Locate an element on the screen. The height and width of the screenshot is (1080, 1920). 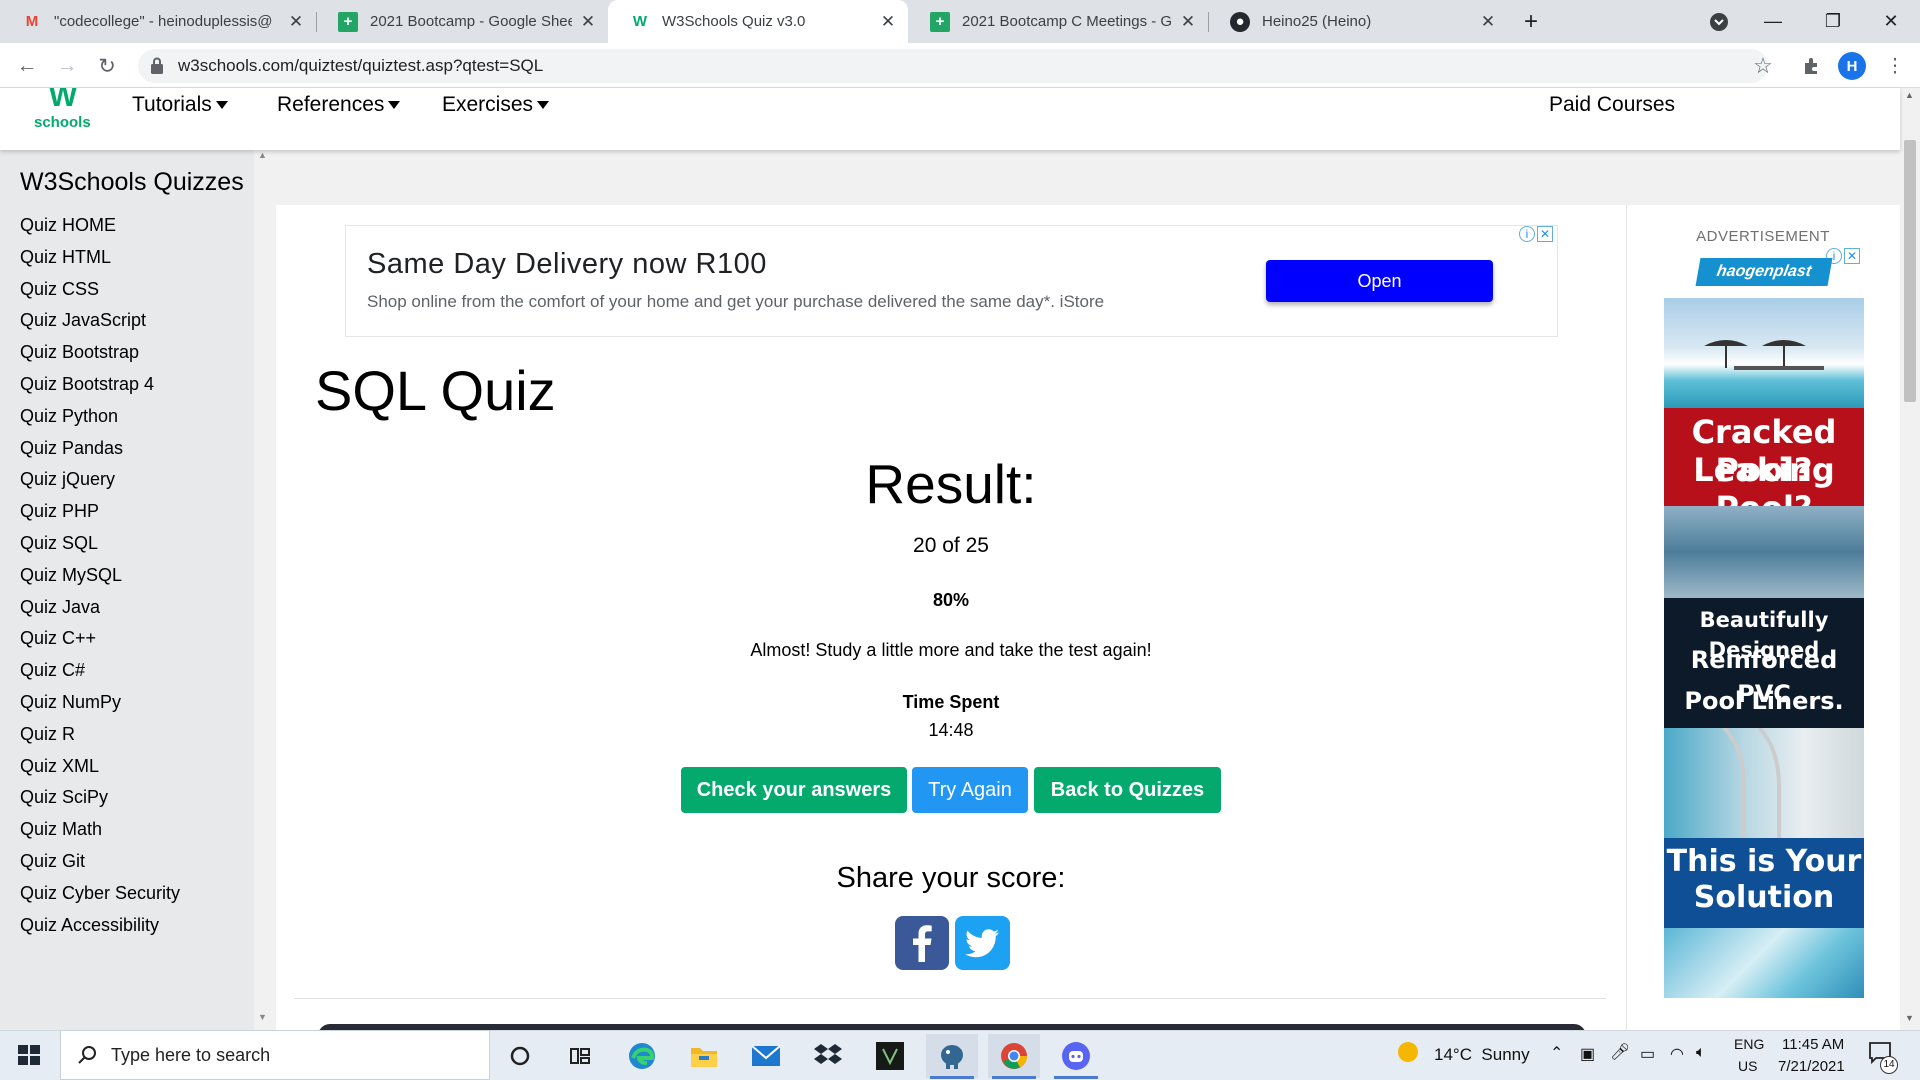
tray-chevron-up-icon: ⌃ is located at coordinates (1556, 1053).